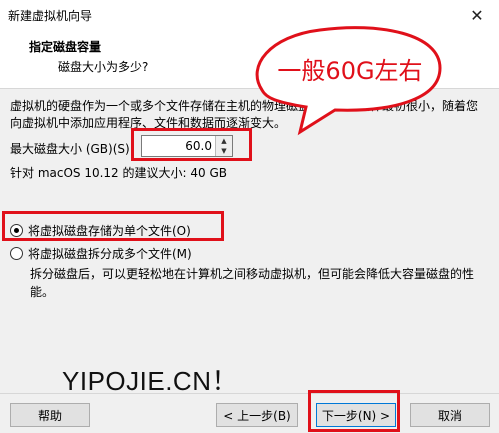 This screenshot has width=499, height=433. I want to click on annotation-bubble: 一般60G左右, so click(348, 81).